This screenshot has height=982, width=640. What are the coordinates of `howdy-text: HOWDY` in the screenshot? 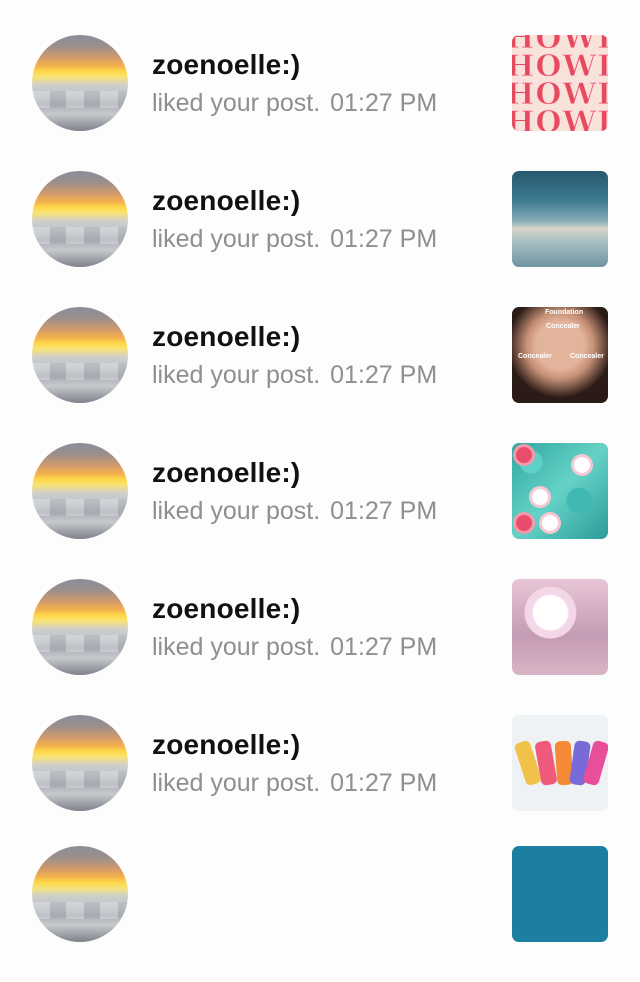 It's located at (560, 118).